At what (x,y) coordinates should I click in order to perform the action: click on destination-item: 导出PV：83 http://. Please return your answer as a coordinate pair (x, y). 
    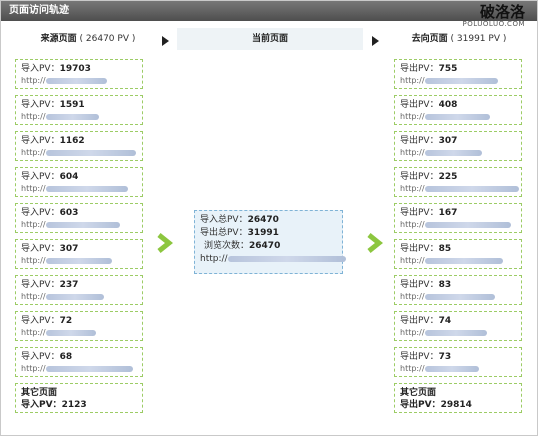
    Looking at the image, I should click on (458, 290).